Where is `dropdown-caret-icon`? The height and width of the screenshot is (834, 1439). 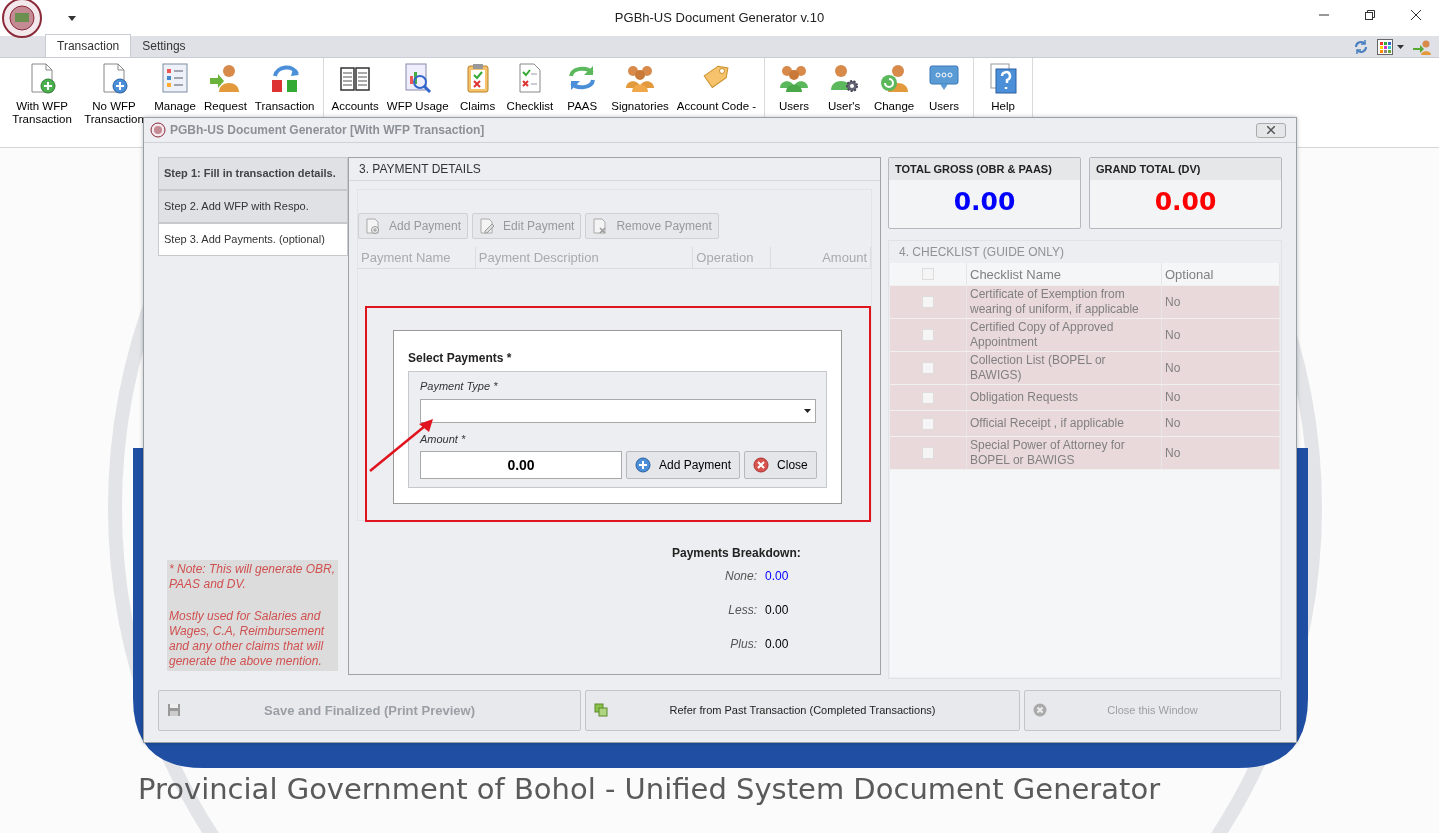
dropdown-caret-icon is located at coordinates (72, 19).